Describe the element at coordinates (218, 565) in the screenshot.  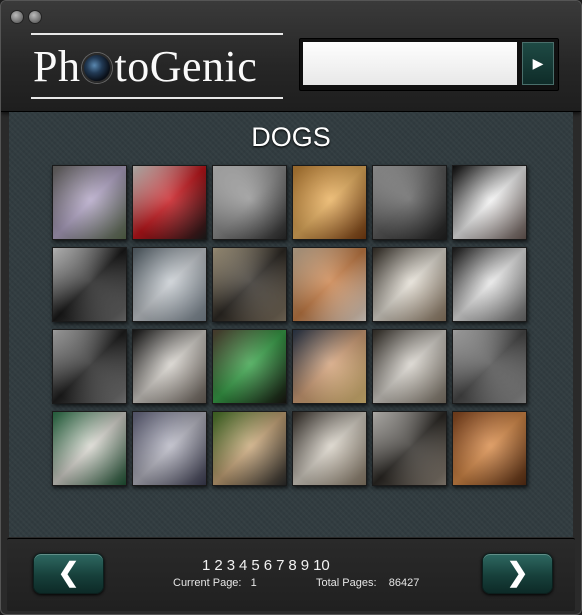
I see `page-link-2: 2` at that location.